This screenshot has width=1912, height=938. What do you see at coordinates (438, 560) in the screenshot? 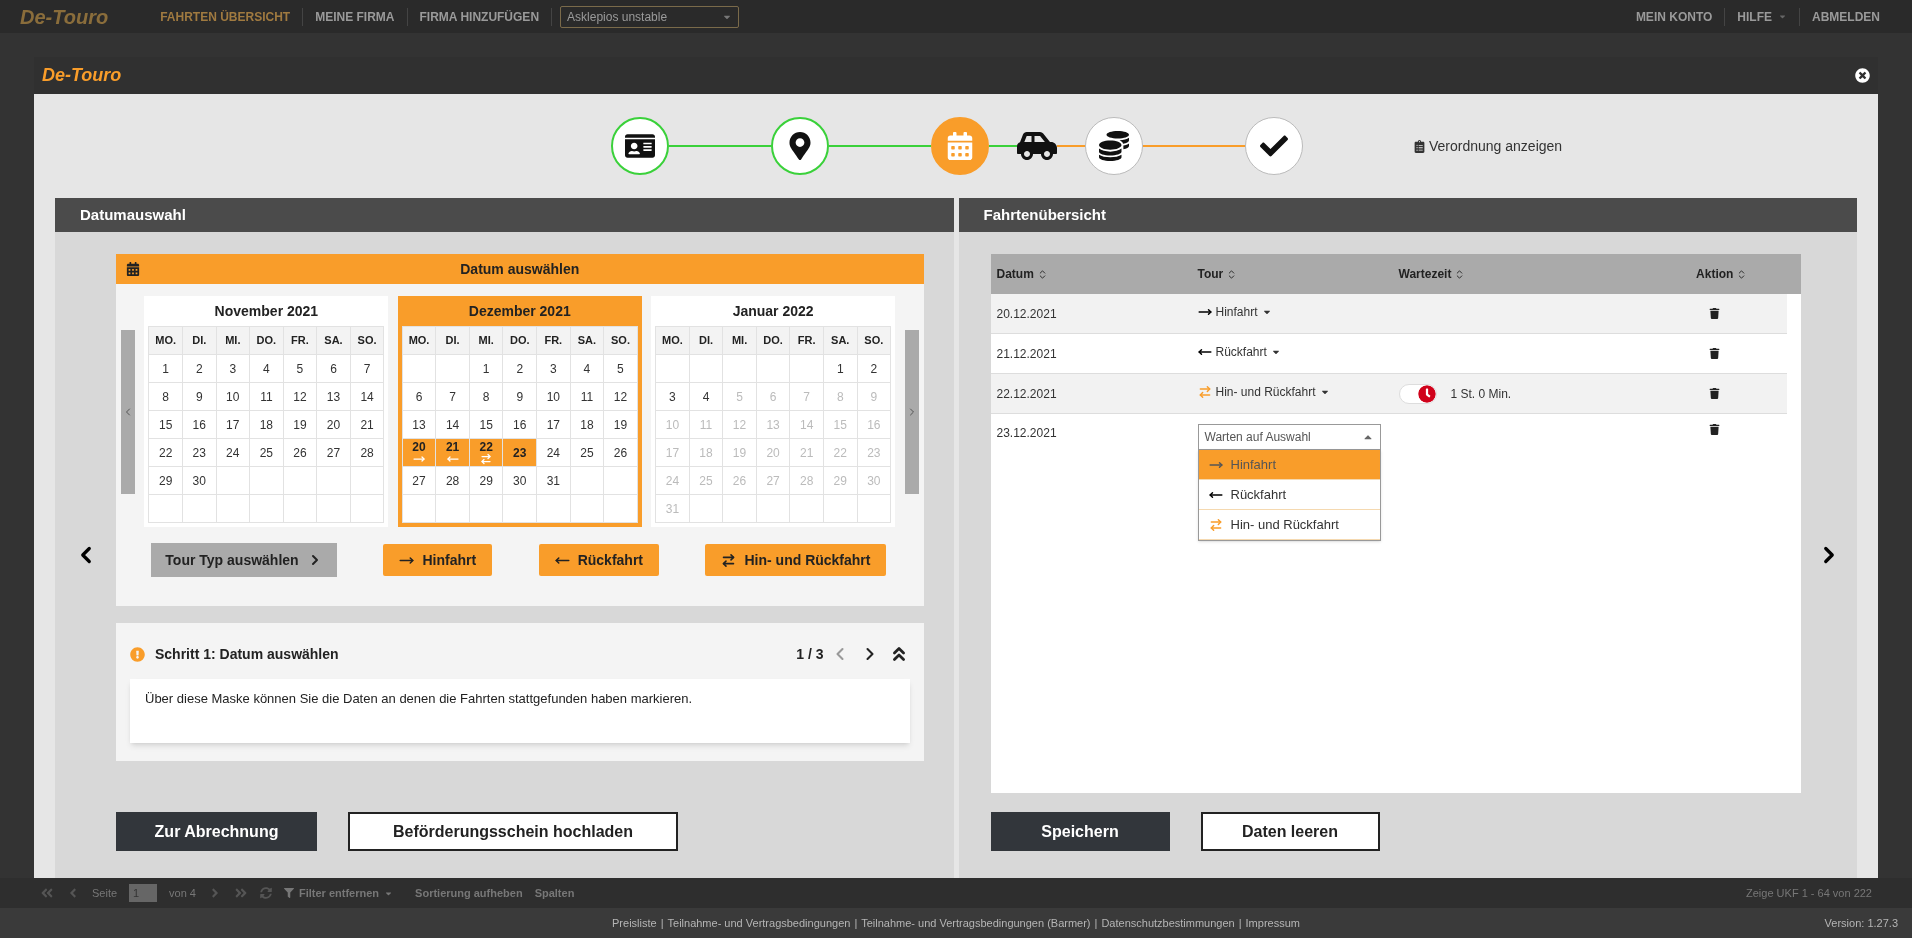
I see `tour-button: Hinfahrt` at bounding box center [438, 560].